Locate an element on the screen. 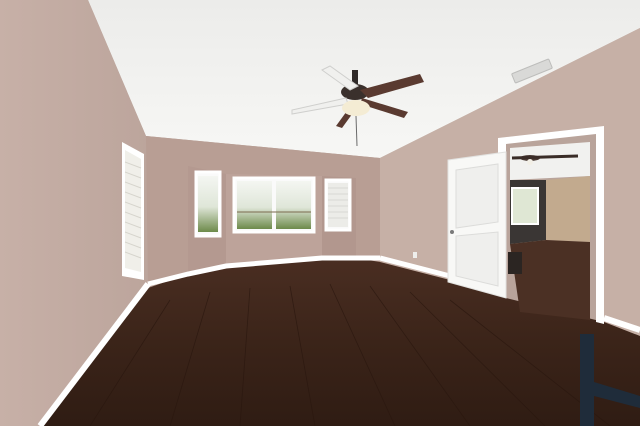 The image size is (640, 426). adjacent-room-wall is located at coordinates (568, 209).